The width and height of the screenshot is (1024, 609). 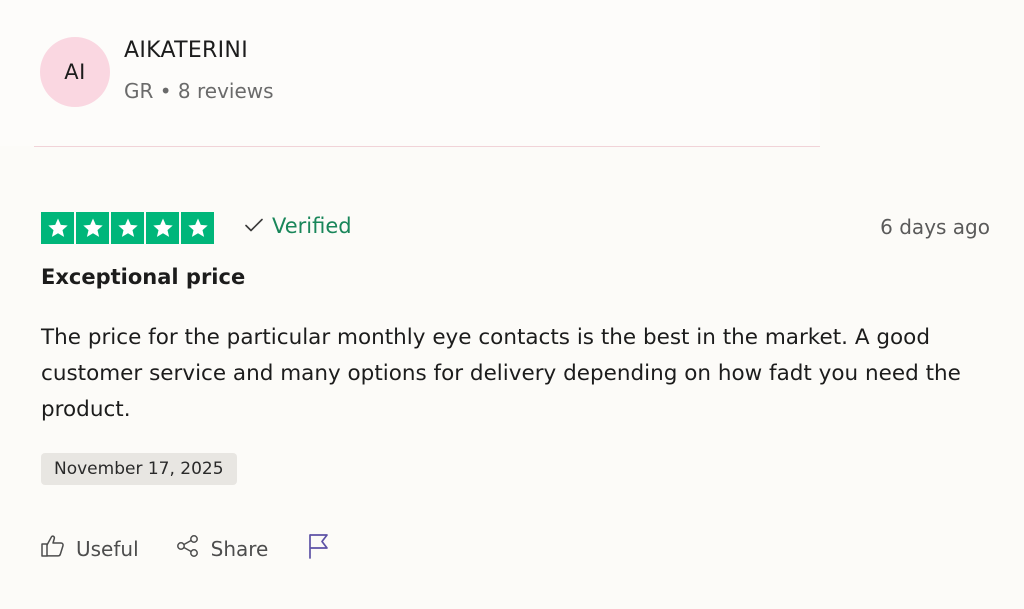 I want to click on verified-label: Verified, so click(x=312, y=226).